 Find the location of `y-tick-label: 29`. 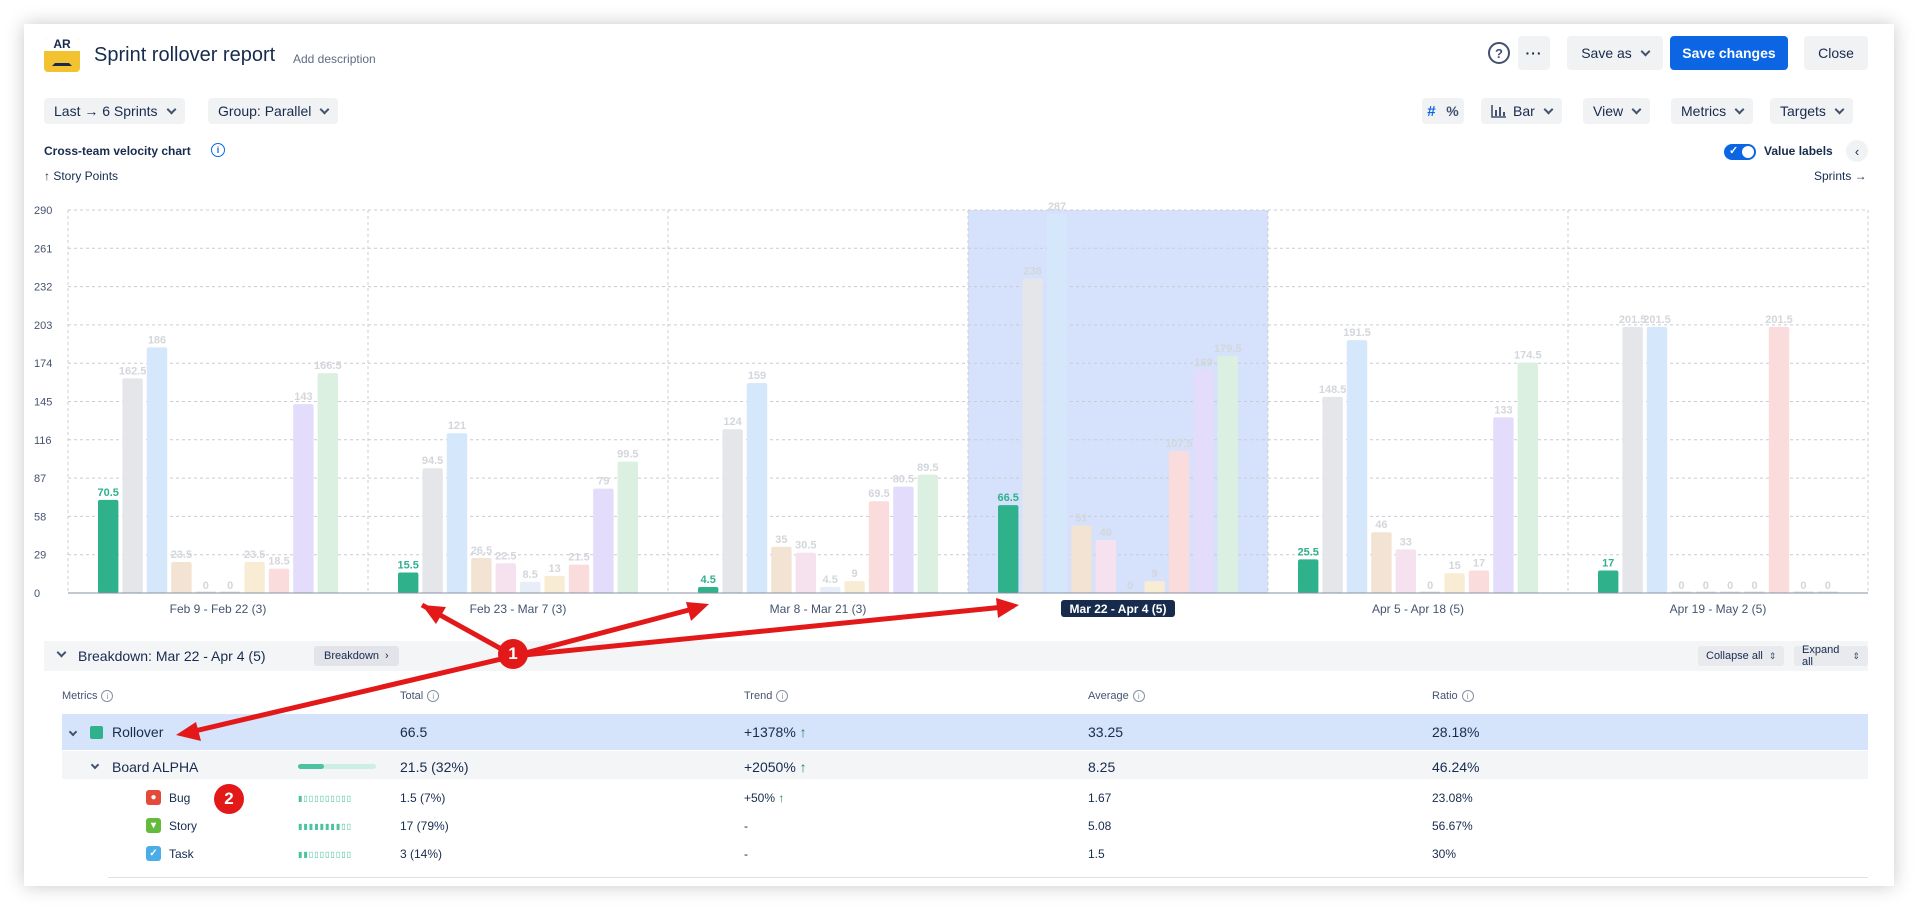

y-tick-label: 29 is located at coordinates (40, 556).